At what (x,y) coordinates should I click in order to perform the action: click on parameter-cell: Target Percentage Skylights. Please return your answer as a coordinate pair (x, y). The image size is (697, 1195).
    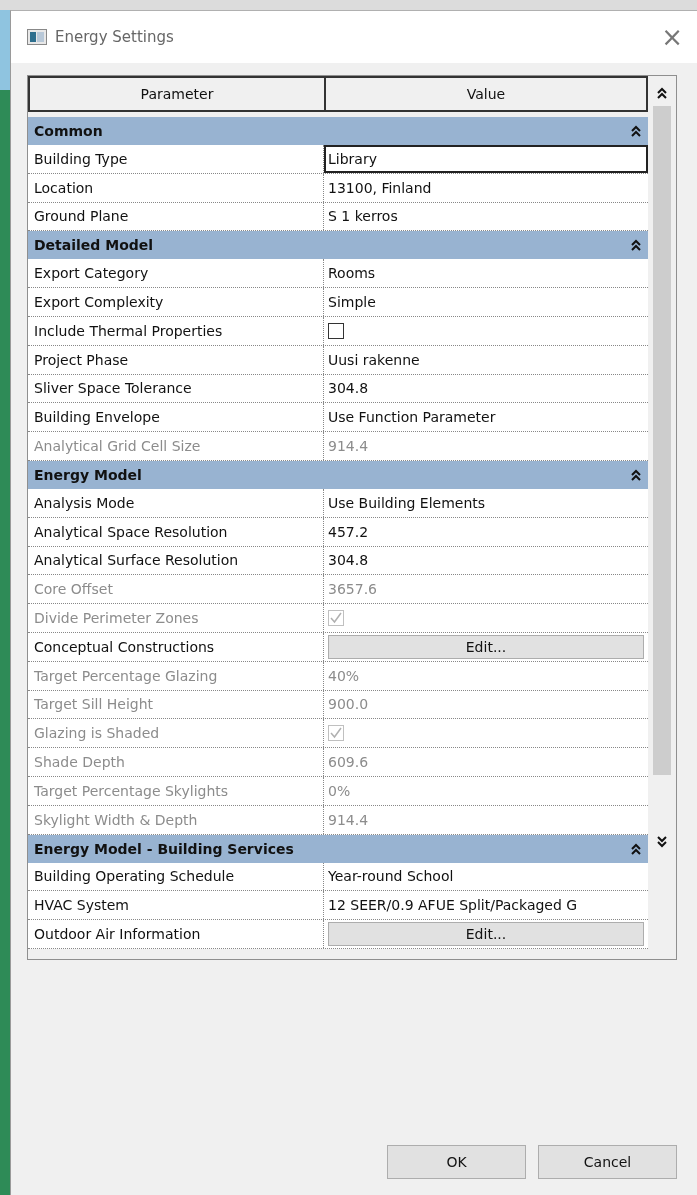
    Looking at the image, I should click on (176, 790).